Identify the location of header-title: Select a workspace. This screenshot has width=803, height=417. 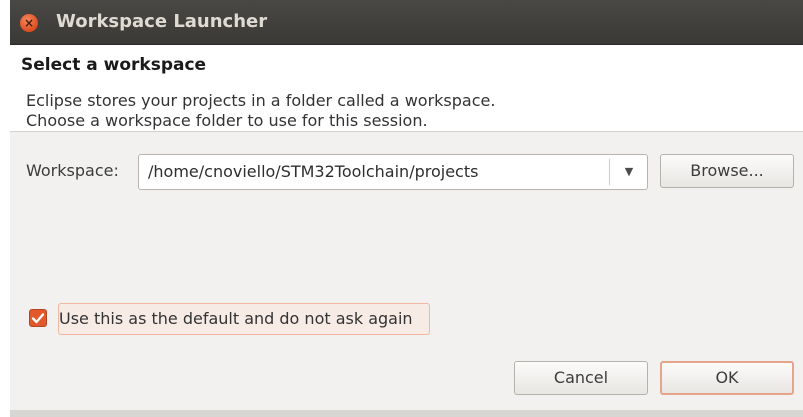
(114, 65).